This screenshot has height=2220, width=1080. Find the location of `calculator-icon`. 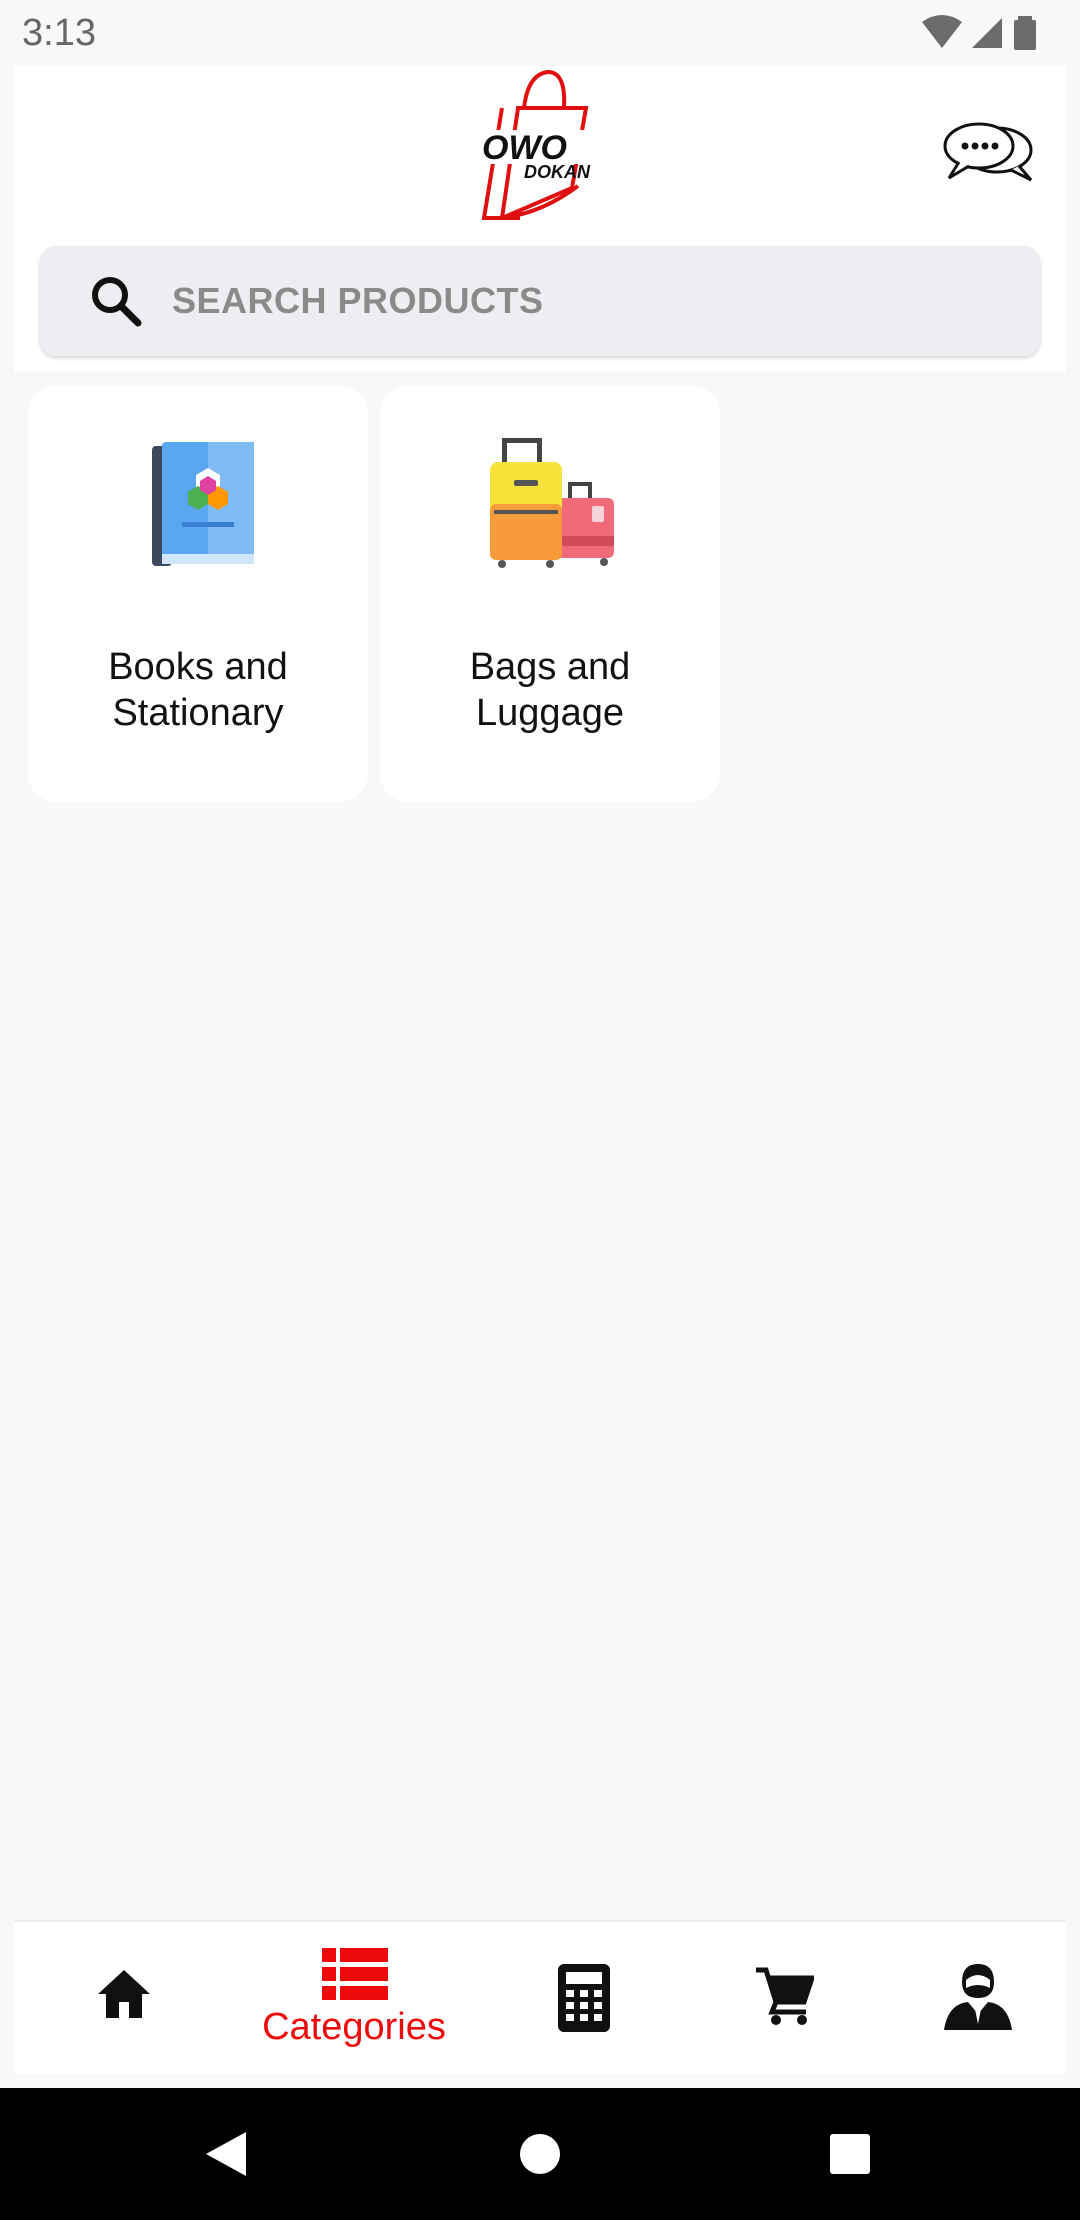

calculator-icon is located at coordinates (584, 1998).